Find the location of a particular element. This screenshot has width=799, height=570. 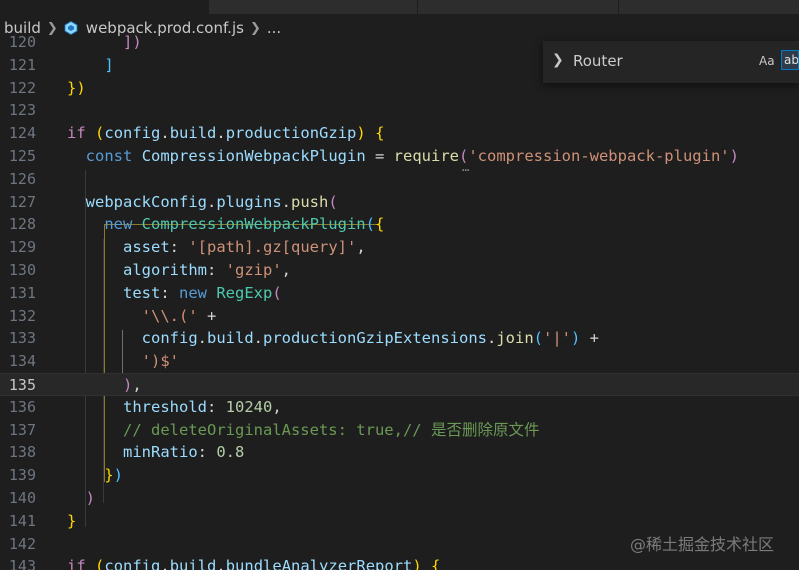

code-text: test: new RegExp( is located at coordinates (174, 293).